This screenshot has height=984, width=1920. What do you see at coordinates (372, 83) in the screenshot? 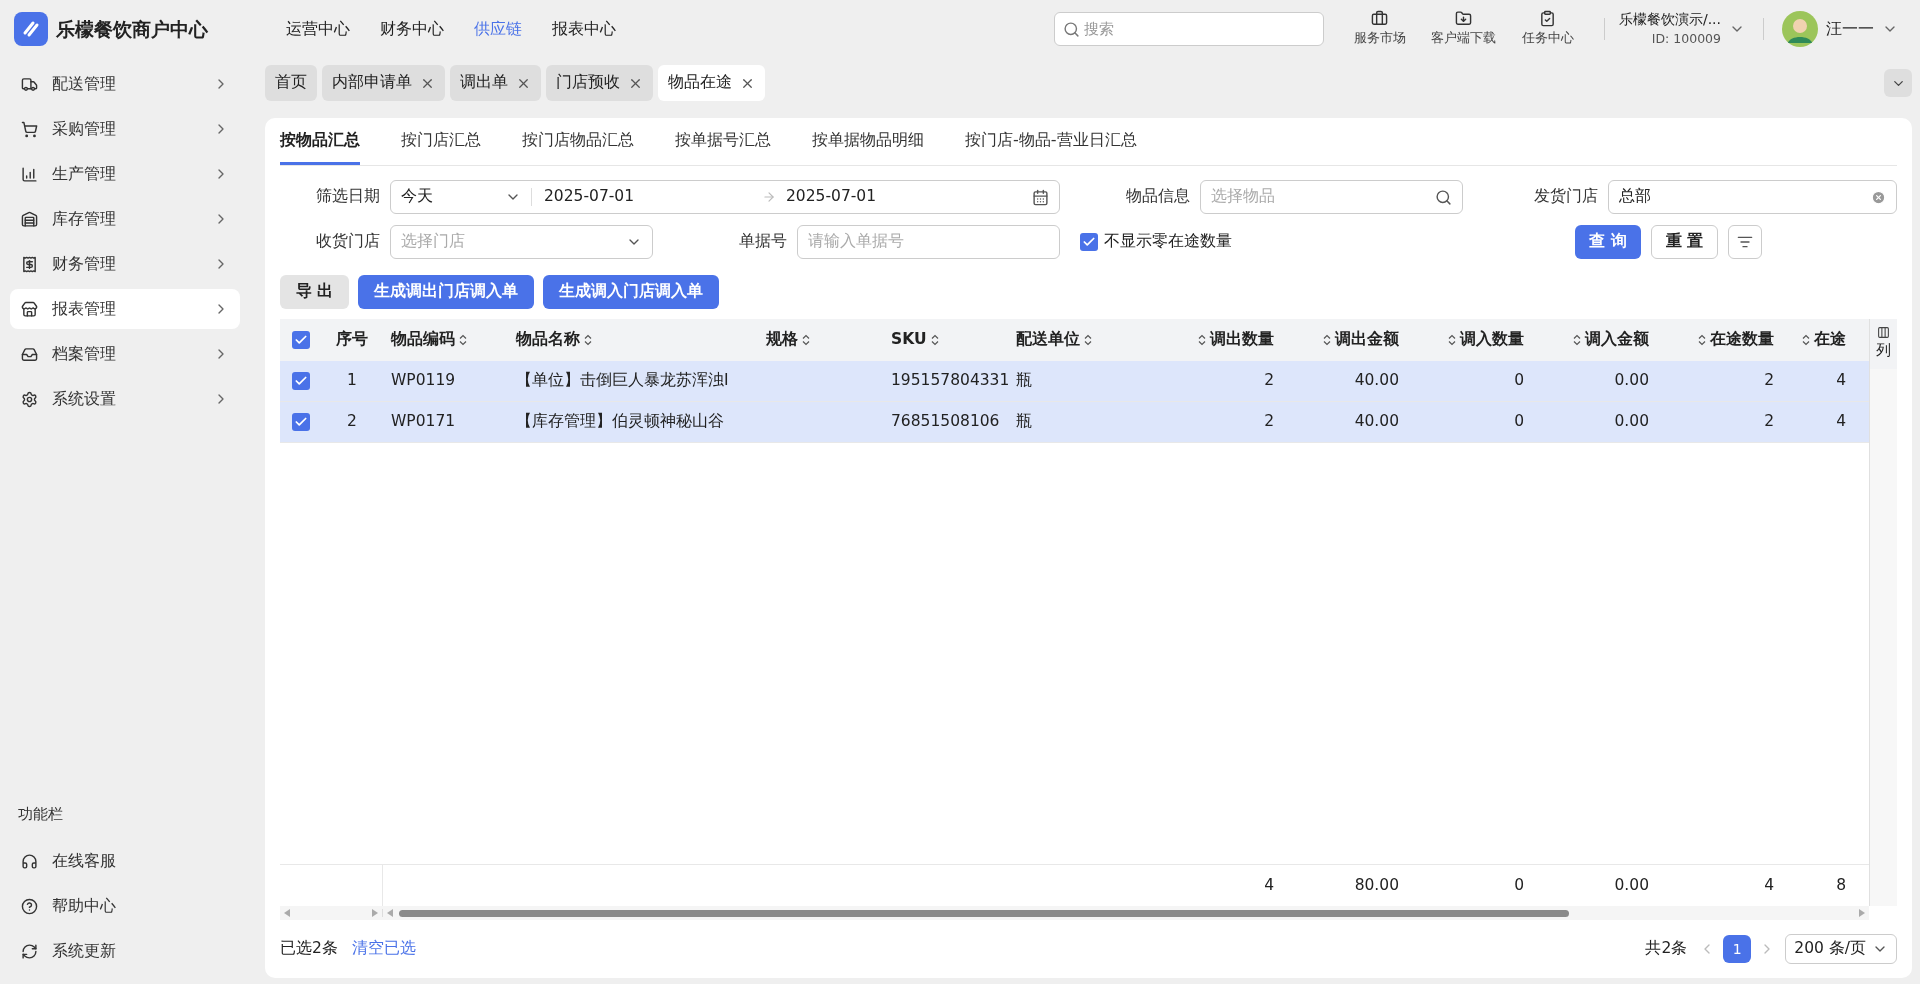
I see `page-tab-label: 内部申请单` at bounding box center [372, 83].